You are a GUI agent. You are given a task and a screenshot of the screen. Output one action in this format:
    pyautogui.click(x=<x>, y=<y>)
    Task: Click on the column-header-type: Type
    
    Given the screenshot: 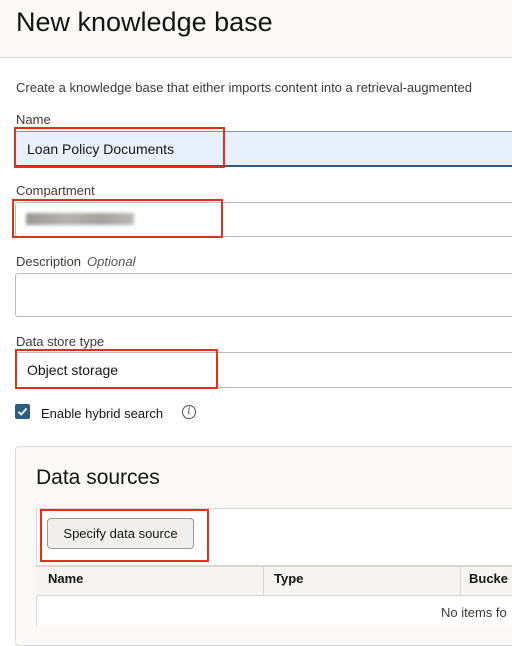 What is the action you would take?
    pyautogui.click(x=288, y=578)
    